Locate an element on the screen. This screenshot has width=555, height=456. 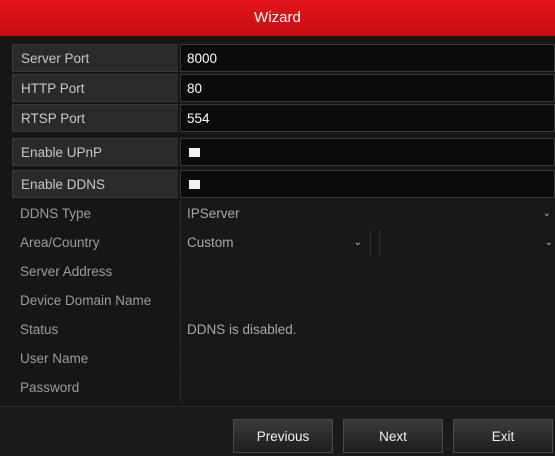
ddns-enable-label: Enable DDNS is located at coordinates (95, 184).